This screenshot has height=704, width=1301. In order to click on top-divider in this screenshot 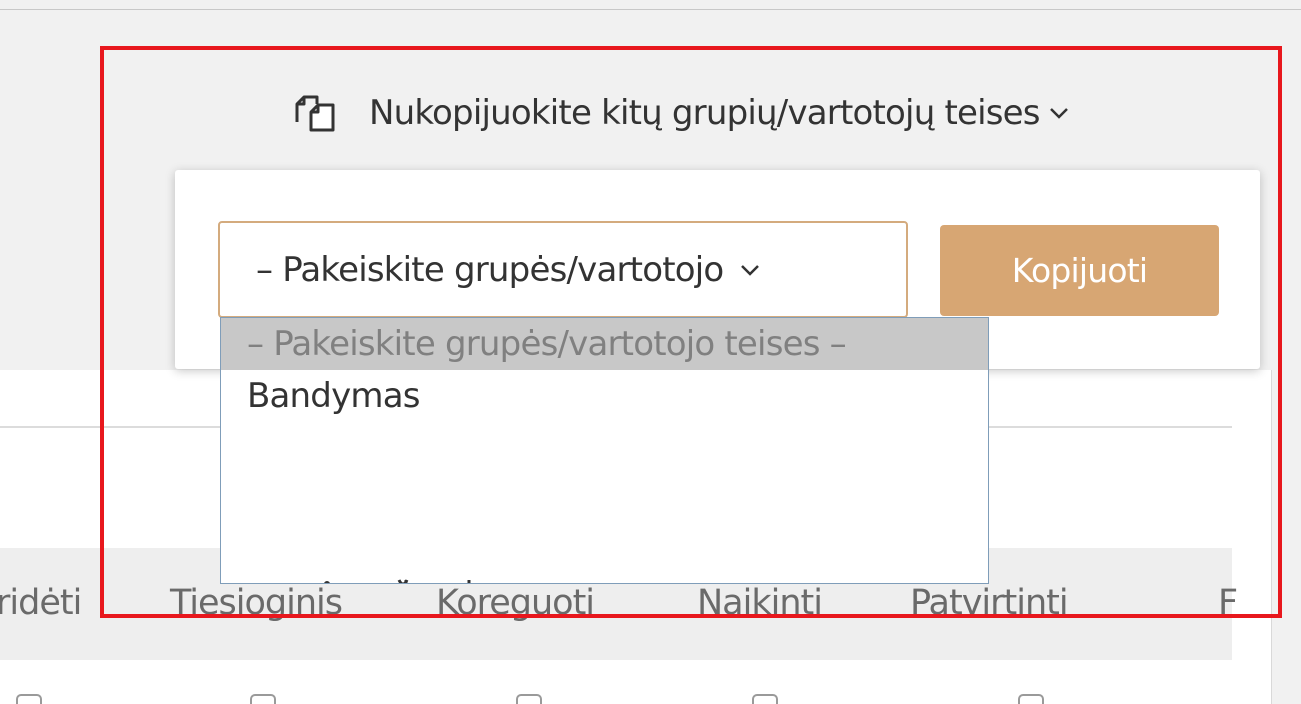, I will do `click(650, 9)`.